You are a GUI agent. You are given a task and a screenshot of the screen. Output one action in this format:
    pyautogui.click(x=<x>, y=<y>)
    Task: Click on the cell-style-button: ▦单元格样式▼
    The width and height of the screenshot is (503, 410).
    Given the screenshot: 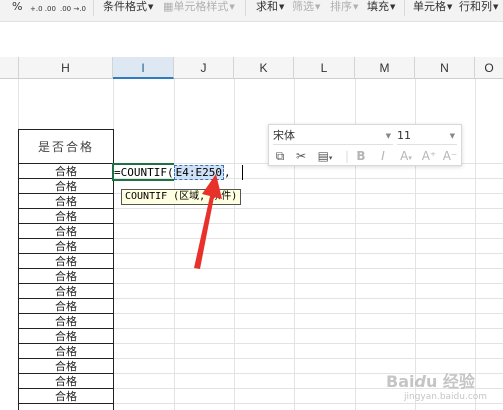 What is the action you would take?
    pyautogui.click(x=199, y=9)
    